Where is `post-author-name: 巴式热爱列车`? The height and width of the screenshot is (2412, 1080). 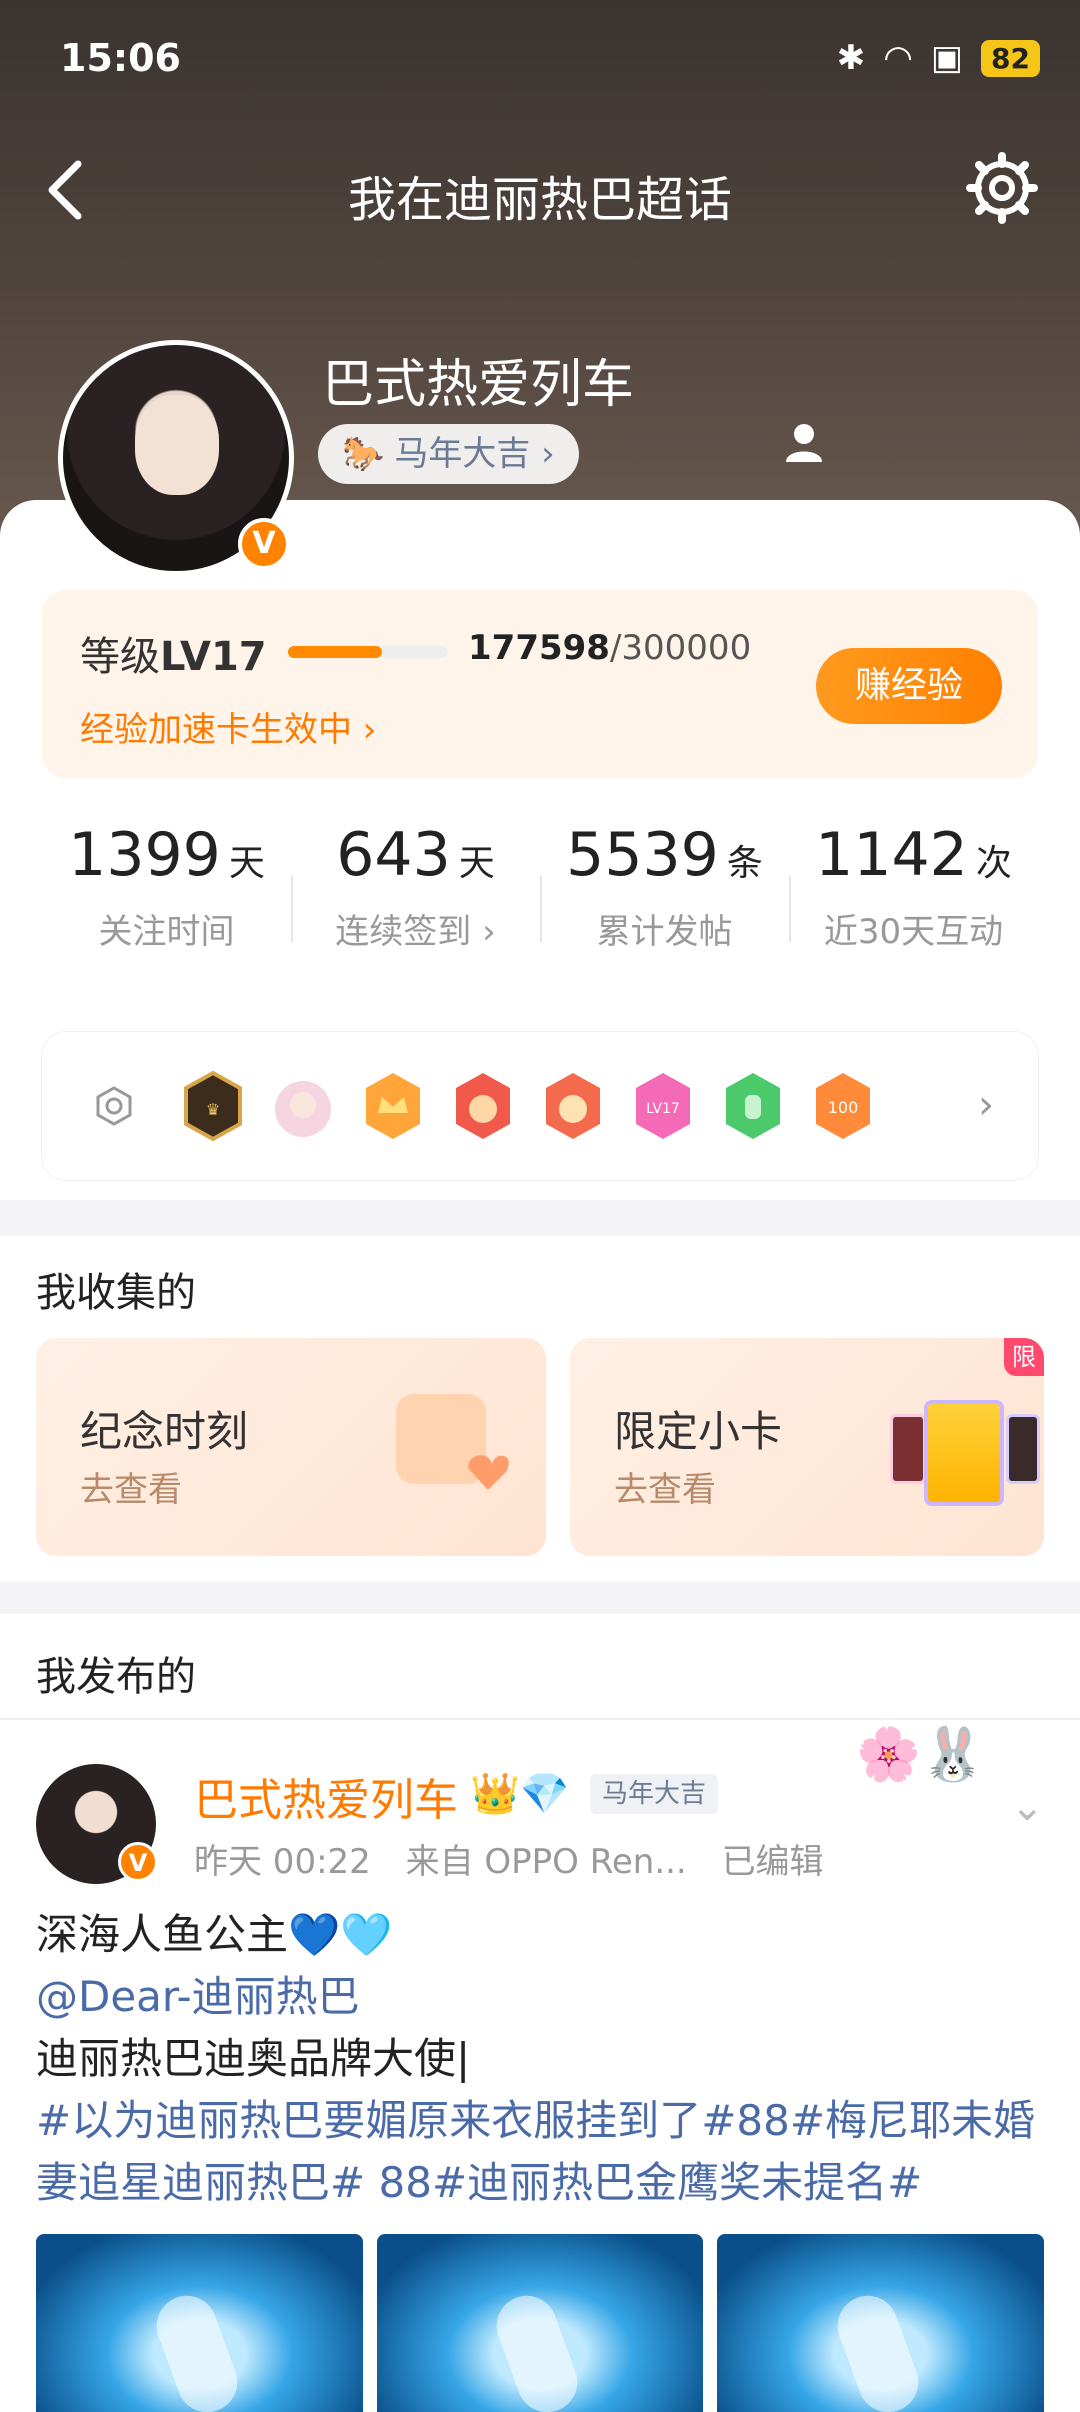
post-author-name: 巴式热爱列车 is located at coordinates (326, 1796).